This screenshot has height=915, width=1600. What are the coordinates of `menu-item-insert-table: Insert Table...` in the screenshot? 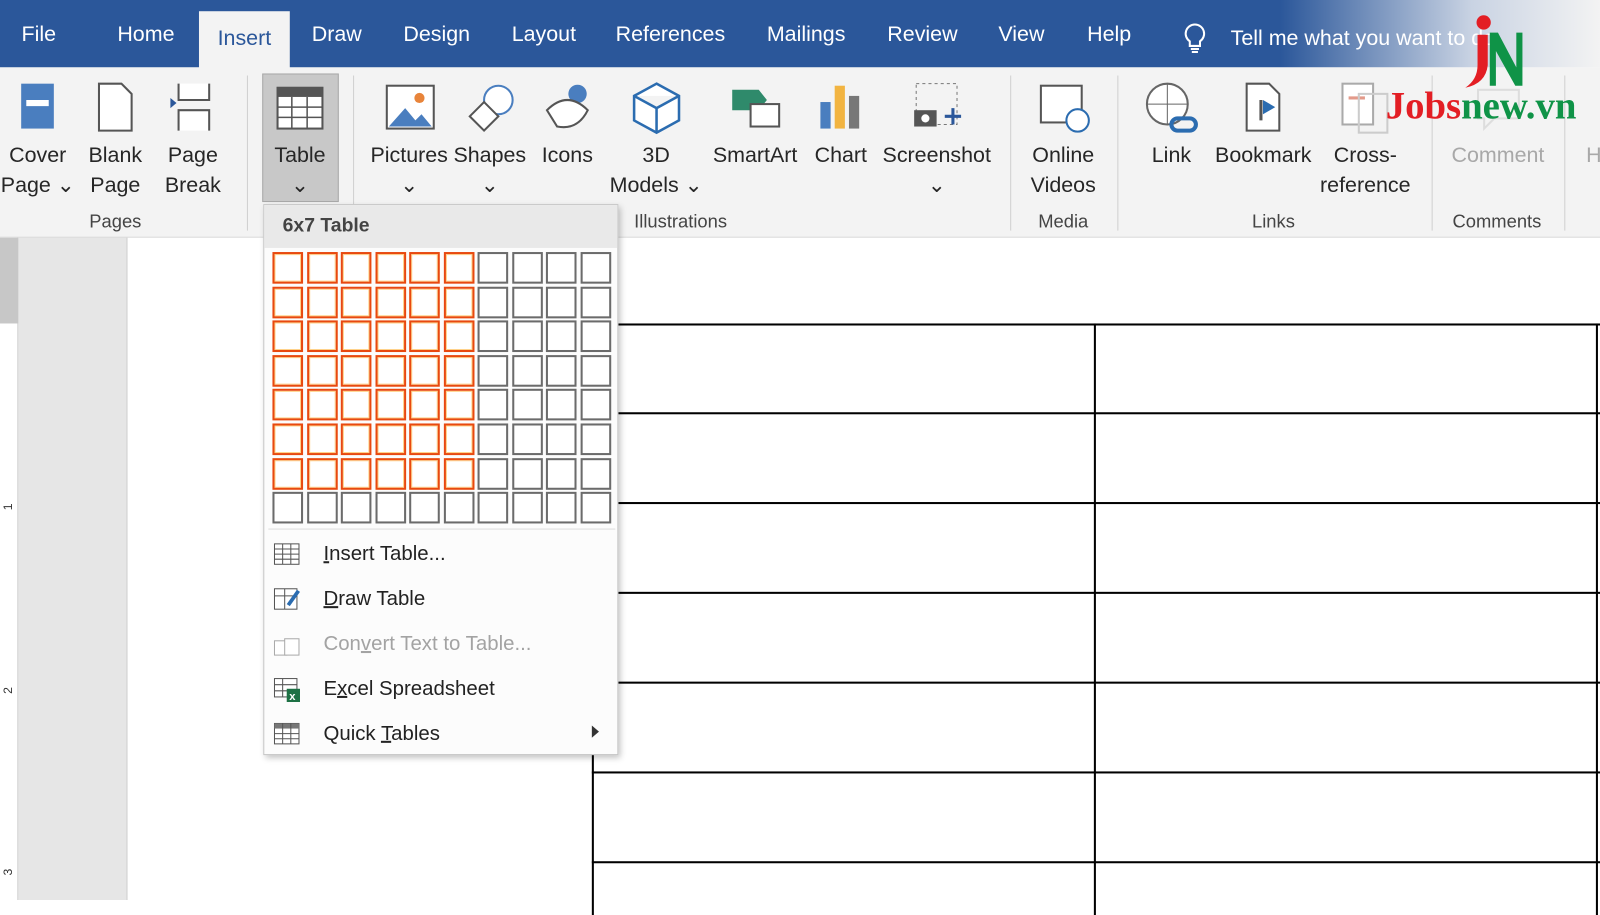 It's located at (440, 554).